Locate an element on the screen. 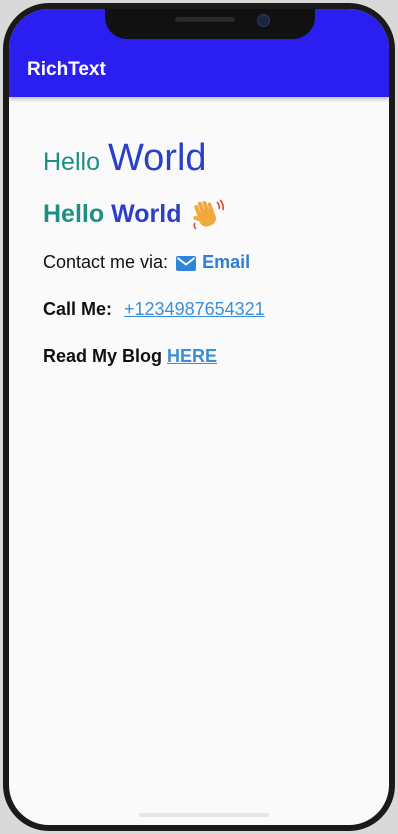 The width and height of the screenshot is (398, 834). phone-number-link: +1234987654321 is located at coordinates (194, 309).